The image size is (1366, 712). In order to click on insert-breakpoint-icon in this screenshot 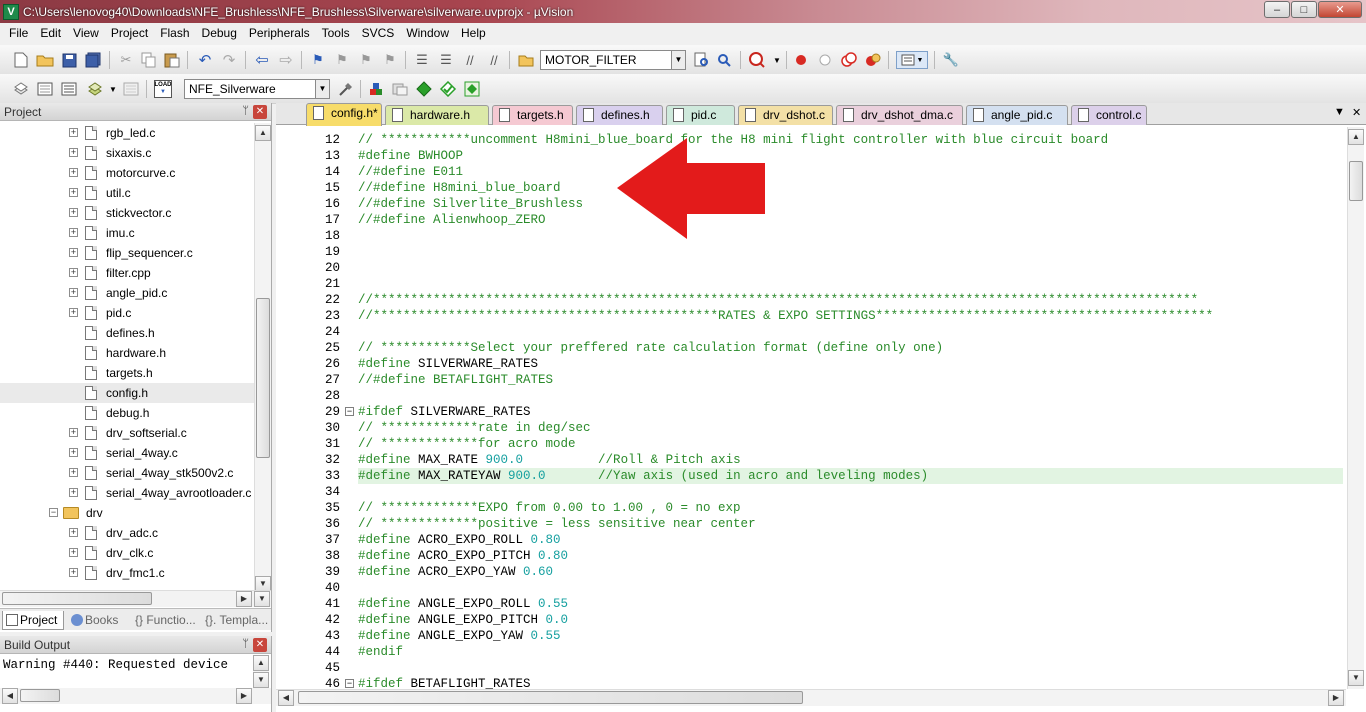, I will do `click(801, 60)`.